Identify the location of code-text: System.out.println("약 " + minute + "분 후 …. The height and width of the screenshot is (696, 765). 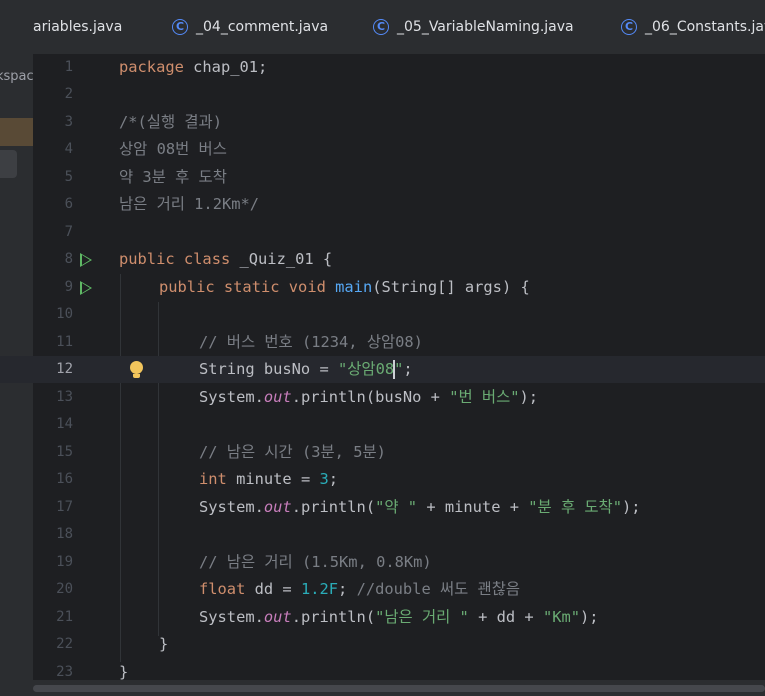
(420, 507).